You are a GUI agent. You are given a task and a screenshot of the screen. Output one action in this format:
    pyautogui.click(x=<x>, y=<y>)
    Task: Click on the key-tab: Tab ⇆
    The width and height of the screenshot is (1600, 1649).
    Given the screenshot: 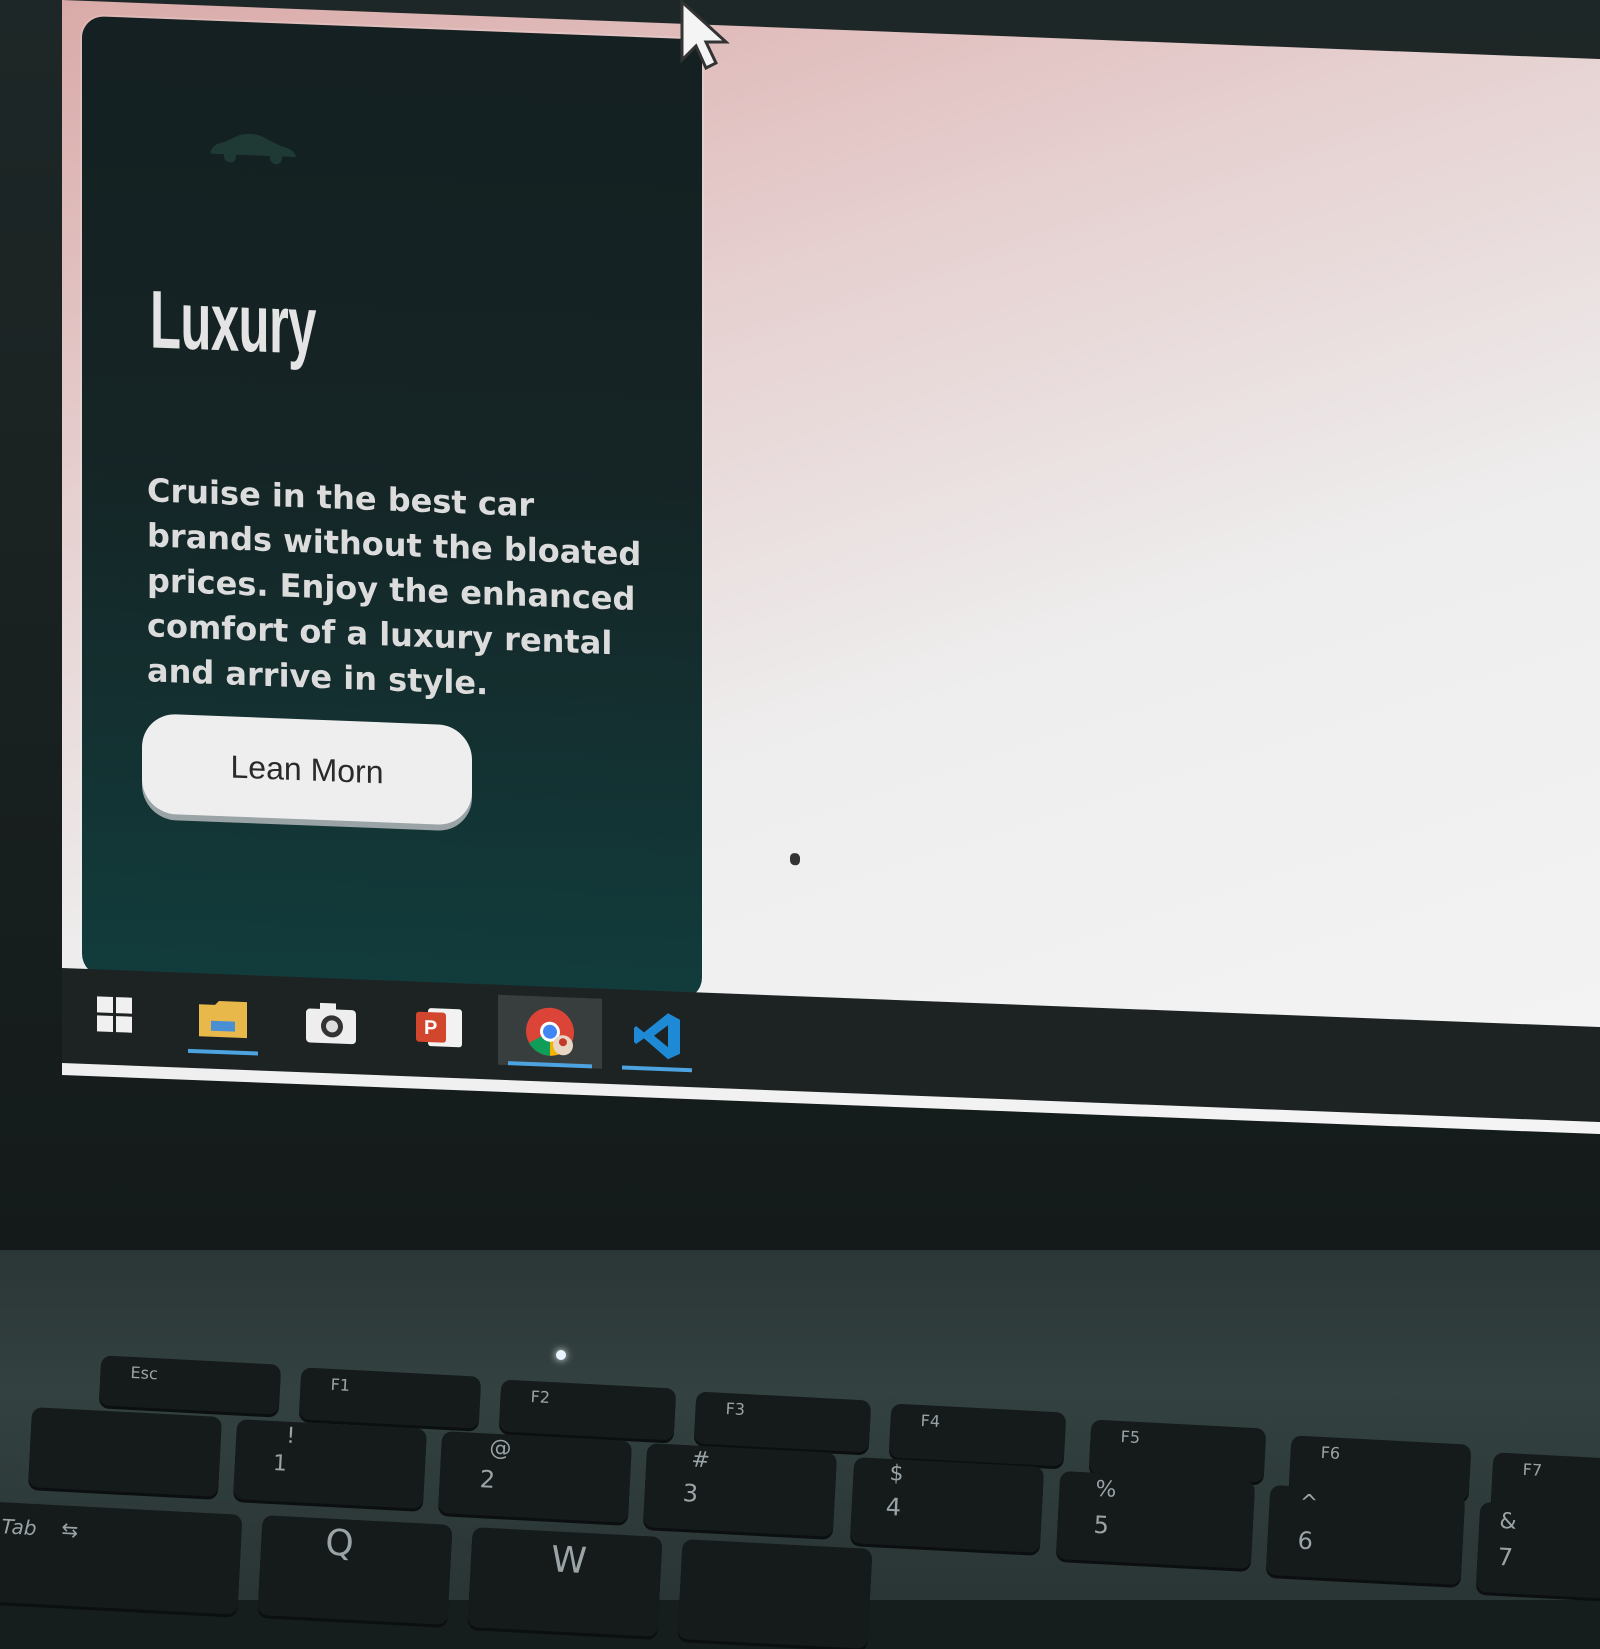 What is the action you would take?
    pyautogui.click(x=121, y=1558)
    